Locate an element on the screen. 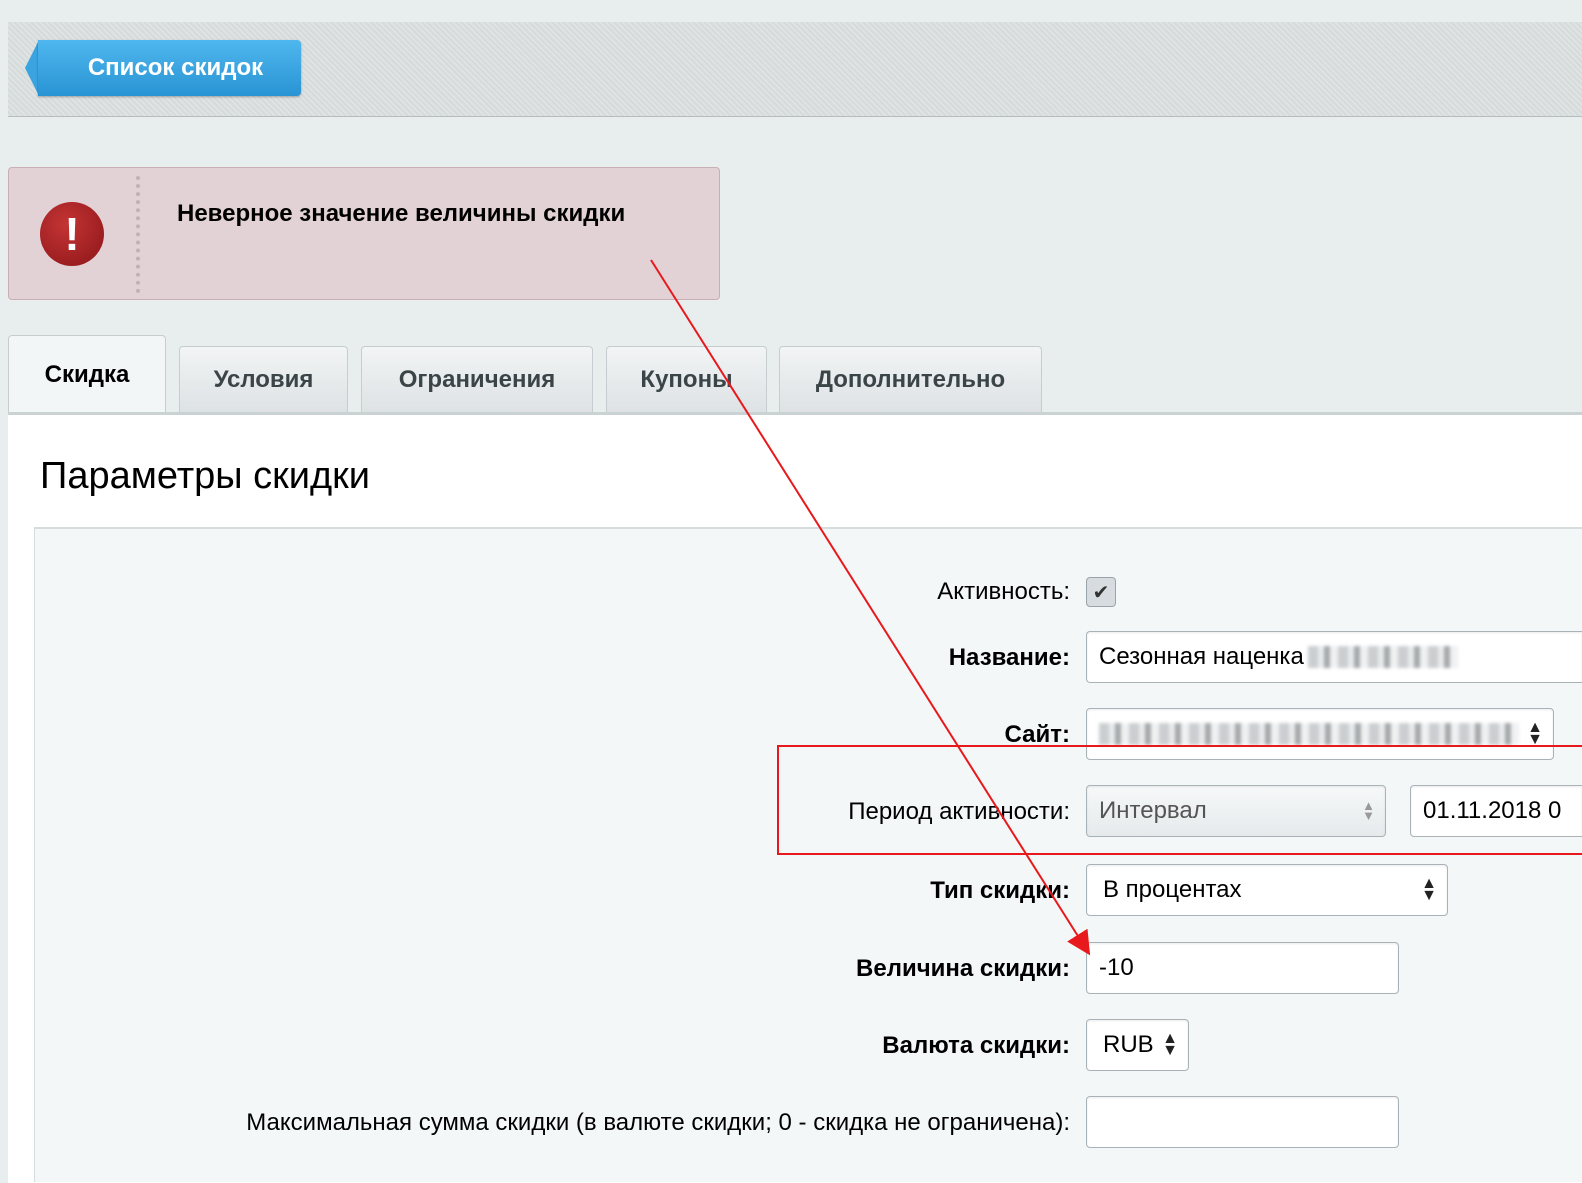 The width and height of the screenshot is (1582, 1183). error-divider is located at coordinates (138, 234).